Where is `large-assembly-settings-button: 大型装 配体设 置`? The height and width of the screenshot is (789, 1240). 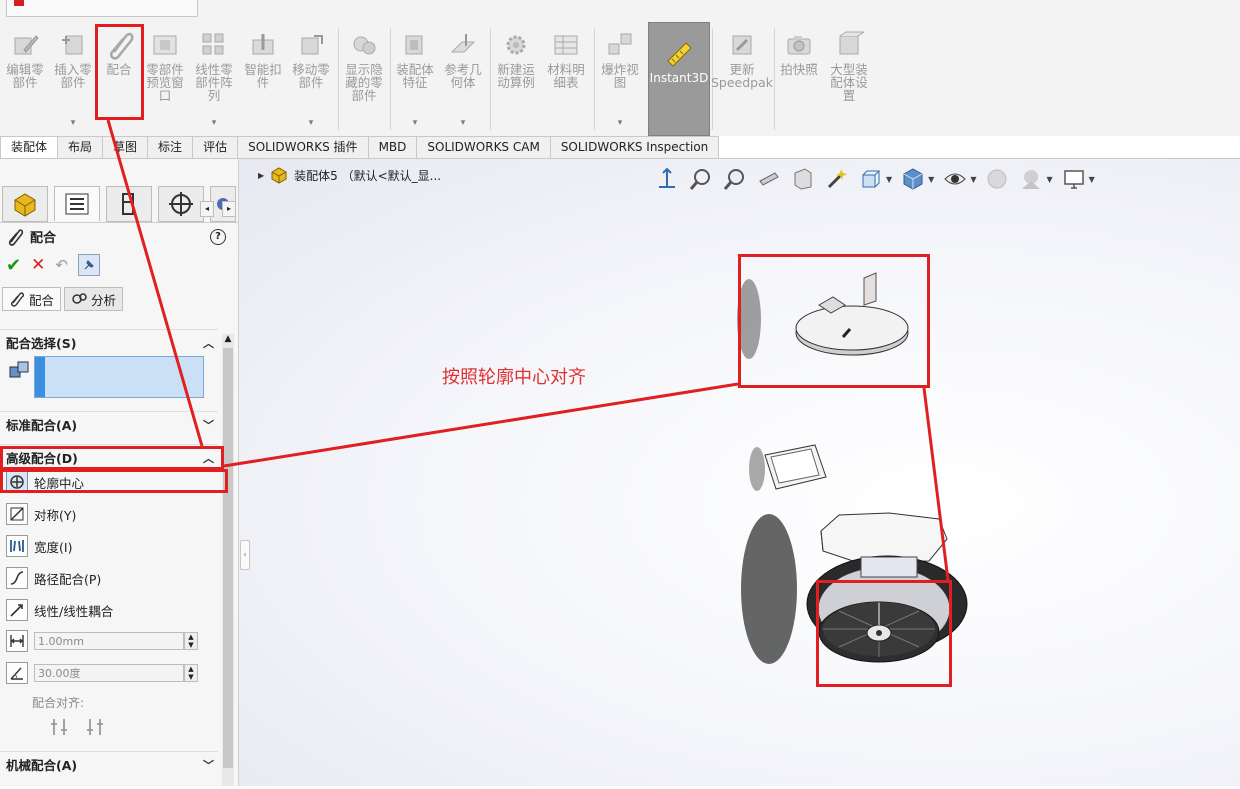
large-assembly-settings-button: 大型装 配体设 置 is located at coordinates (849, 78).